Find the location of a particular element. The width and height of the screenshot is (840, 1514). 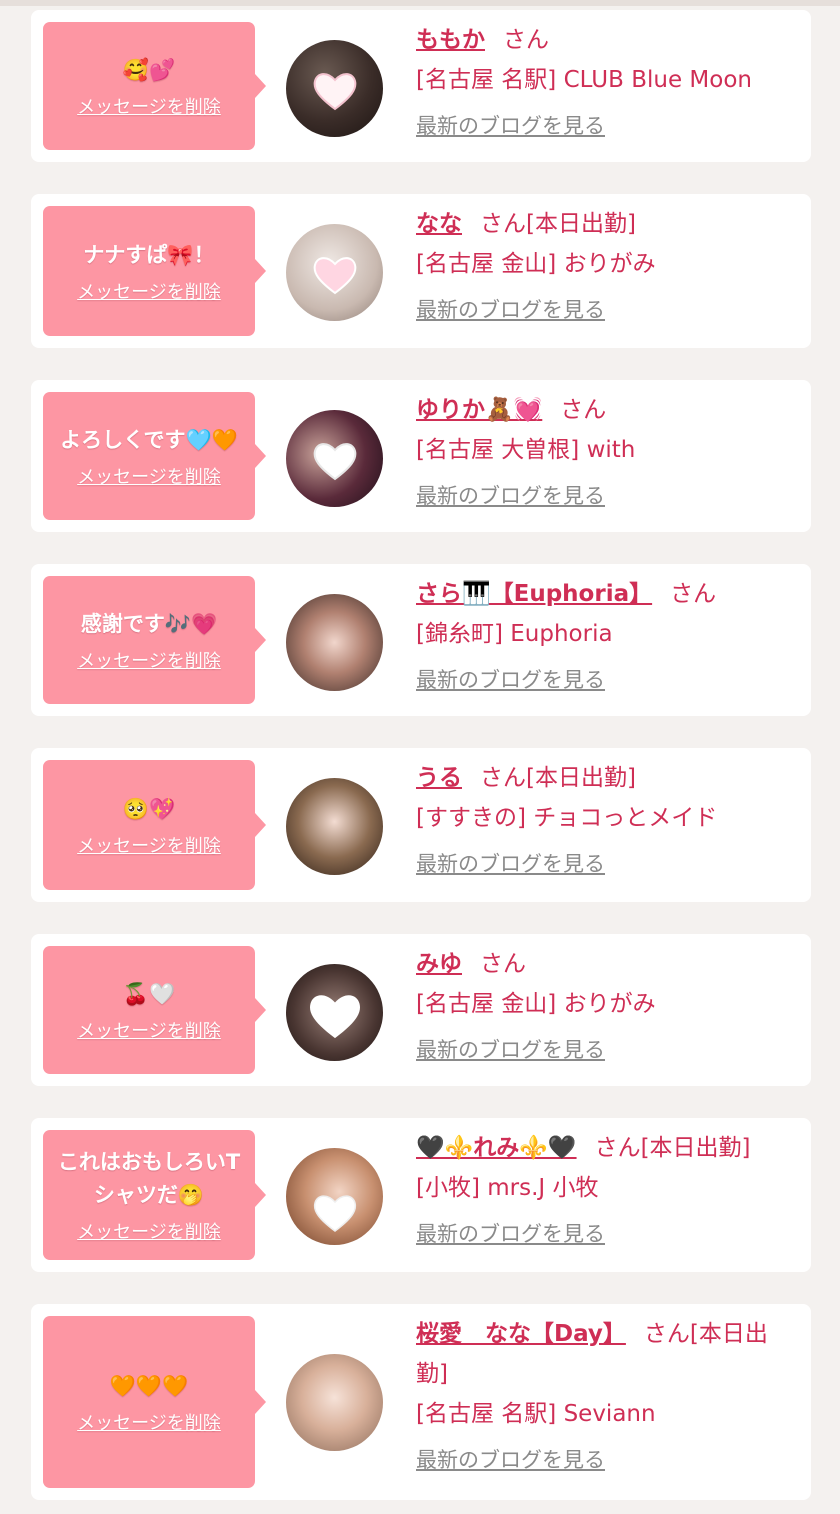

name-line: 🖤⚜️れみ⚜️🖤 さん[本日出勤] is located at coordinates (606, 1148).